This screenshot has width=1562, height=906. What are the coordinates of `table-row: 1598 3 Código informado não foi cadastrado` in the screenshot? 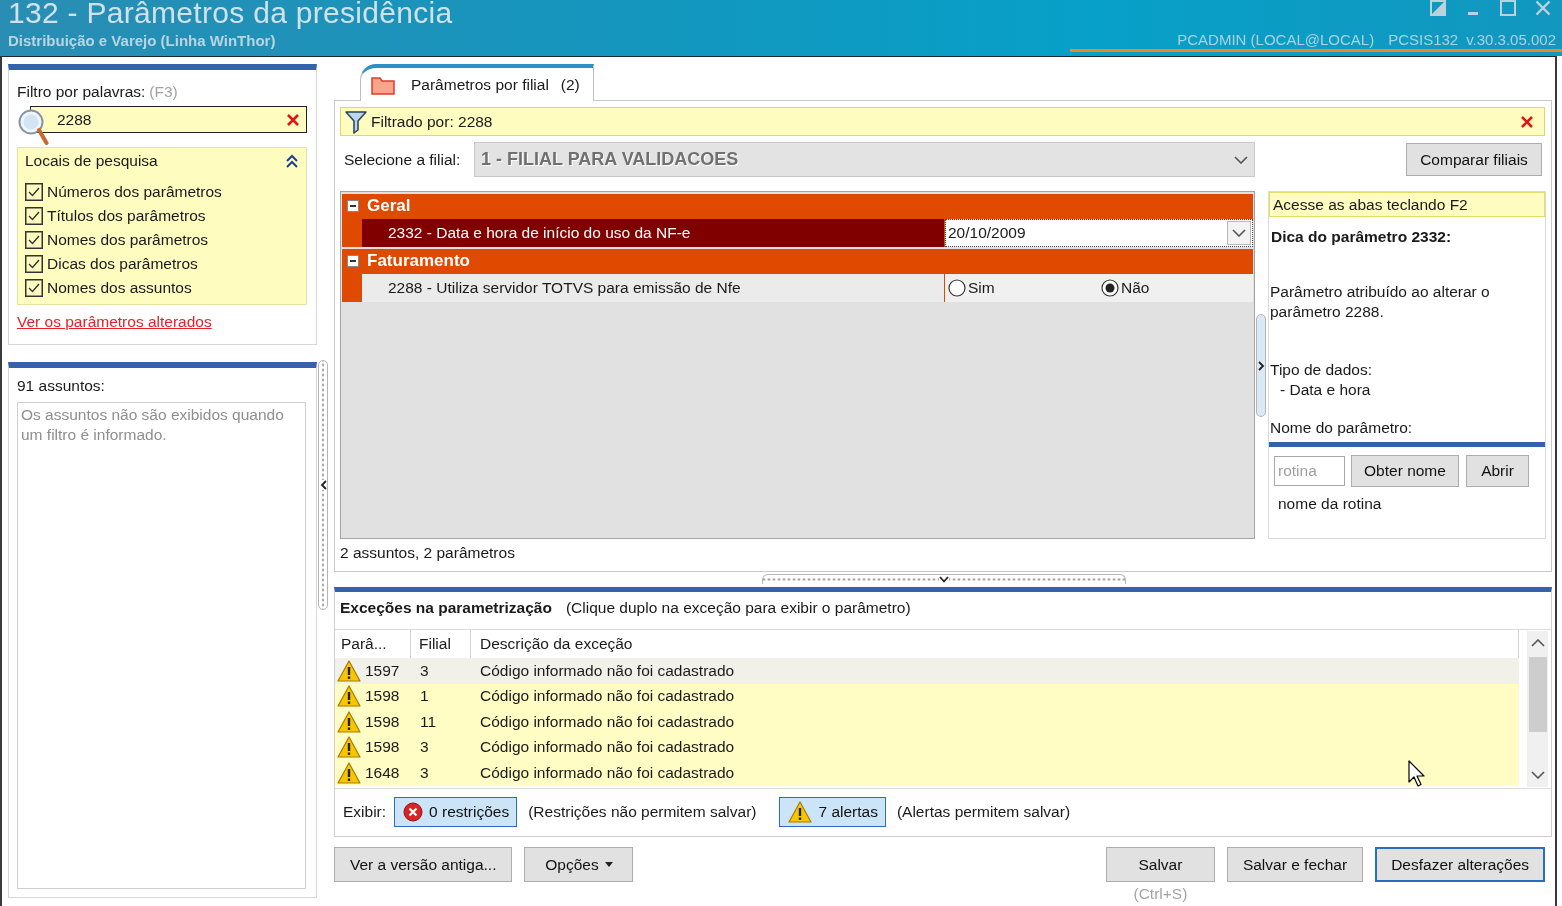 It's located at (927, 747).